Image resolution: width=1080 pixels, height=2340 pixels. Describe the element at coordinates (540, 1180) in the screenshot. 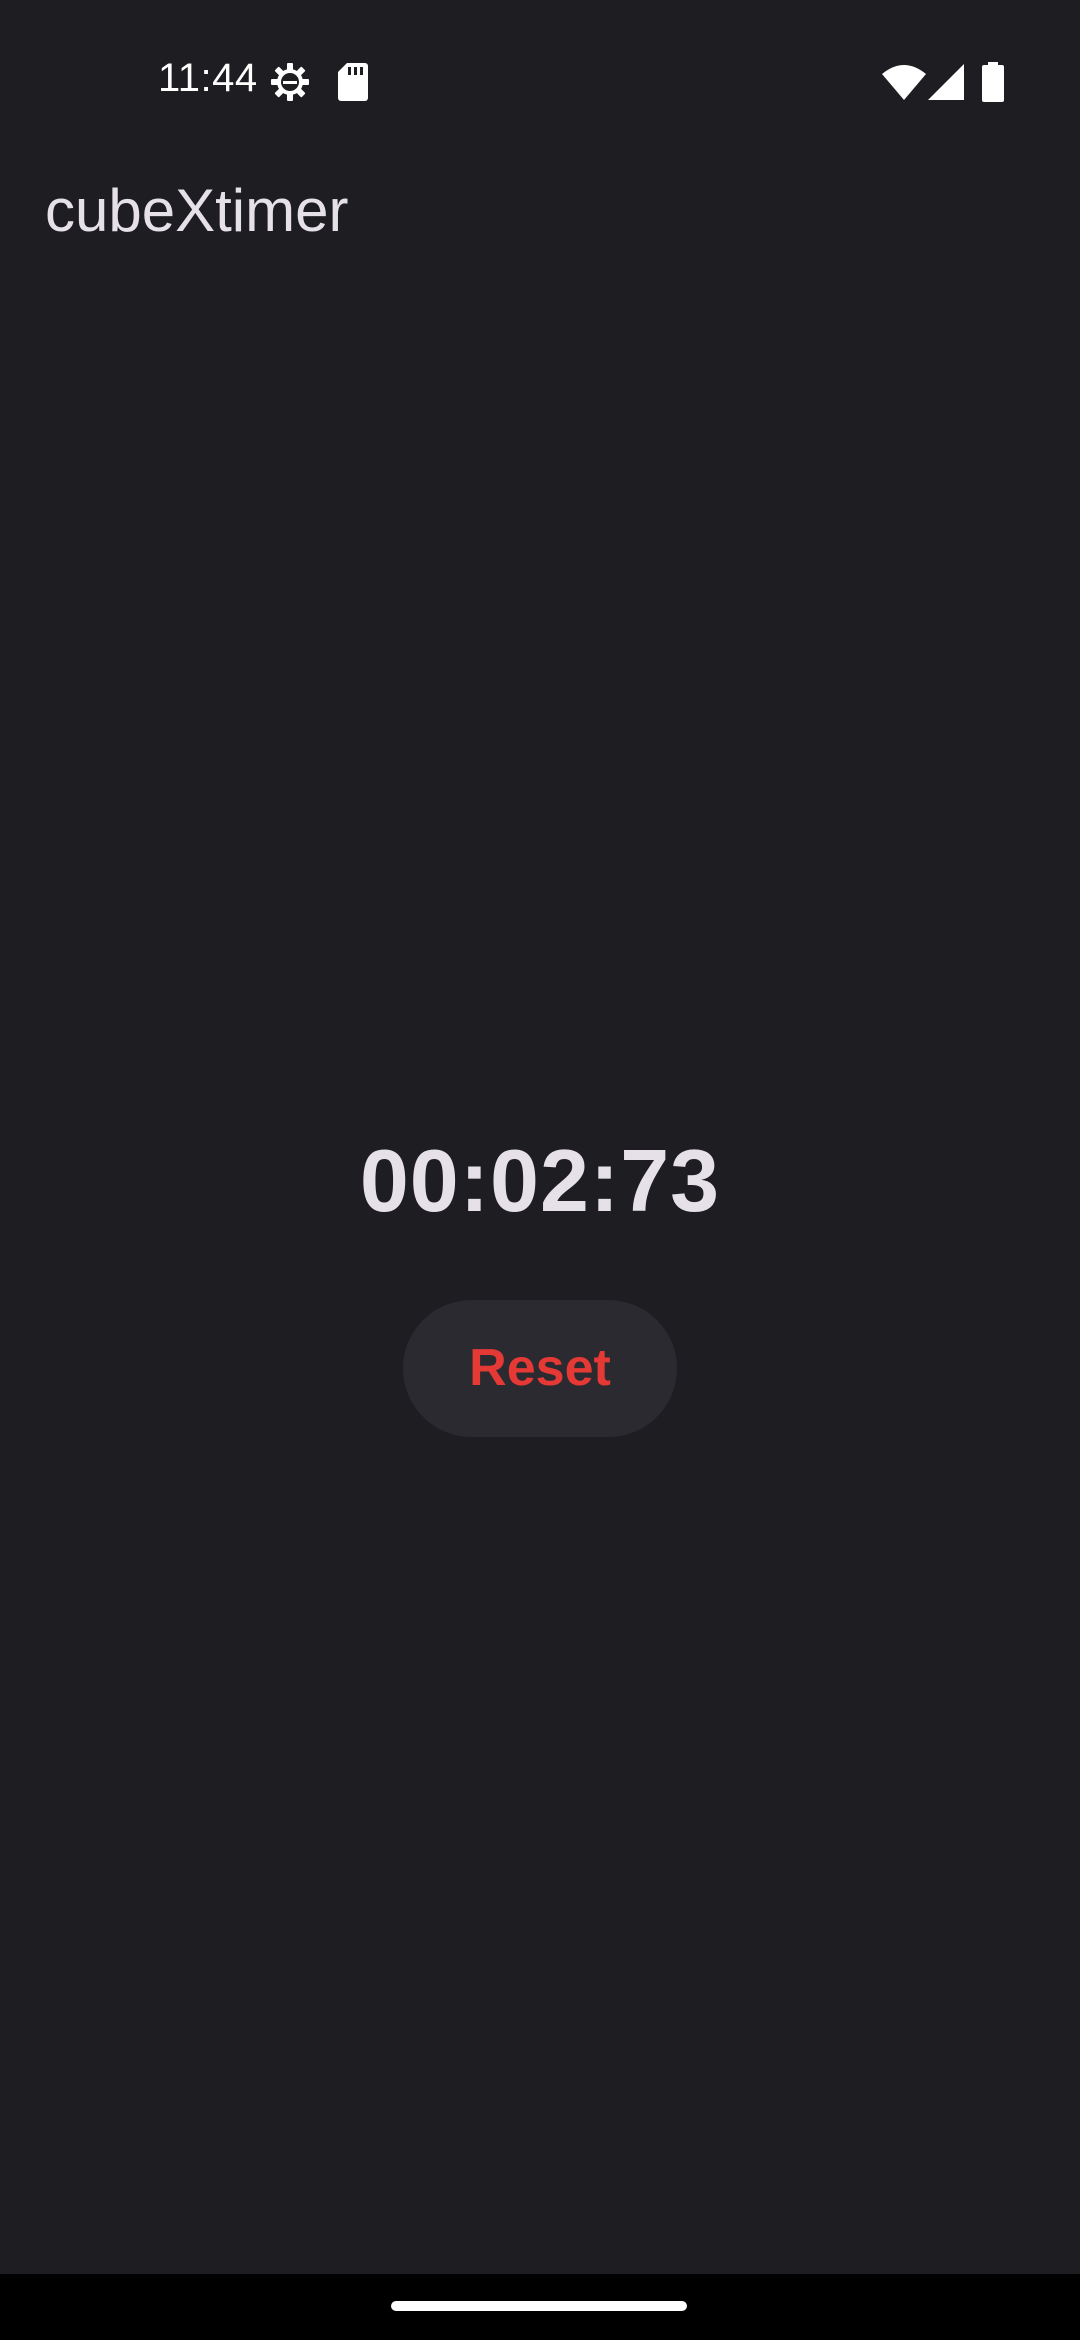

I see `timer-display: 00:02:73` at that location.